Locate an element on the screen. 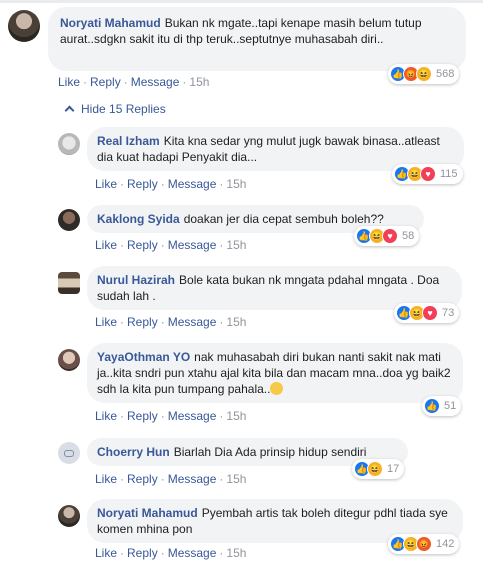 The image size is (483, 571). reaction-summary: 👍 😆 ♥ 73 is located at coordinates (427, 313).